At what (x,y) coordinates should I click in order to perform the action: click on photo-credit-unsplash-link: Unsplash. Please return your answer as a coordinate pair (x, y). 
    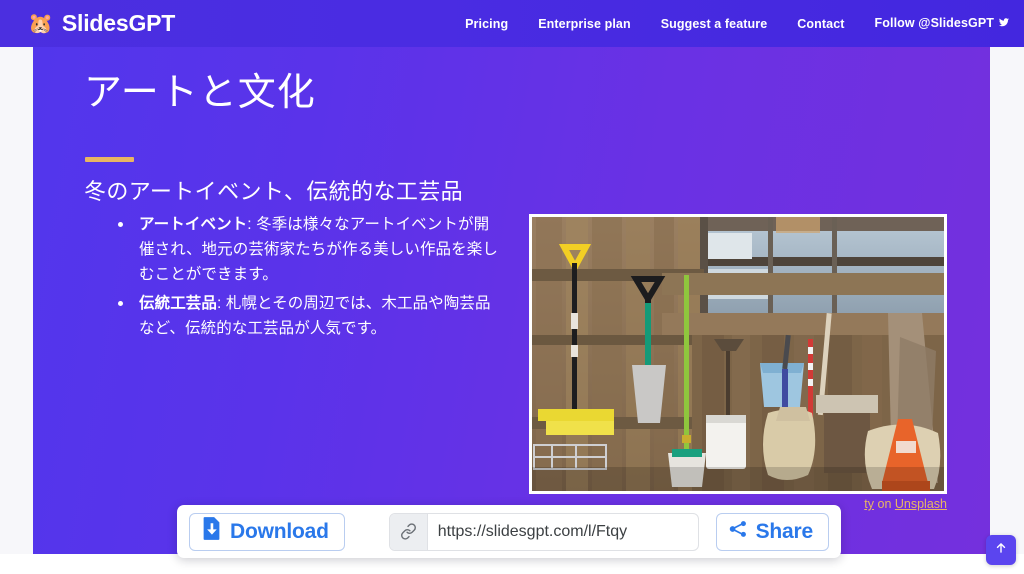
    Looking at the image, I should click on (921, 504).